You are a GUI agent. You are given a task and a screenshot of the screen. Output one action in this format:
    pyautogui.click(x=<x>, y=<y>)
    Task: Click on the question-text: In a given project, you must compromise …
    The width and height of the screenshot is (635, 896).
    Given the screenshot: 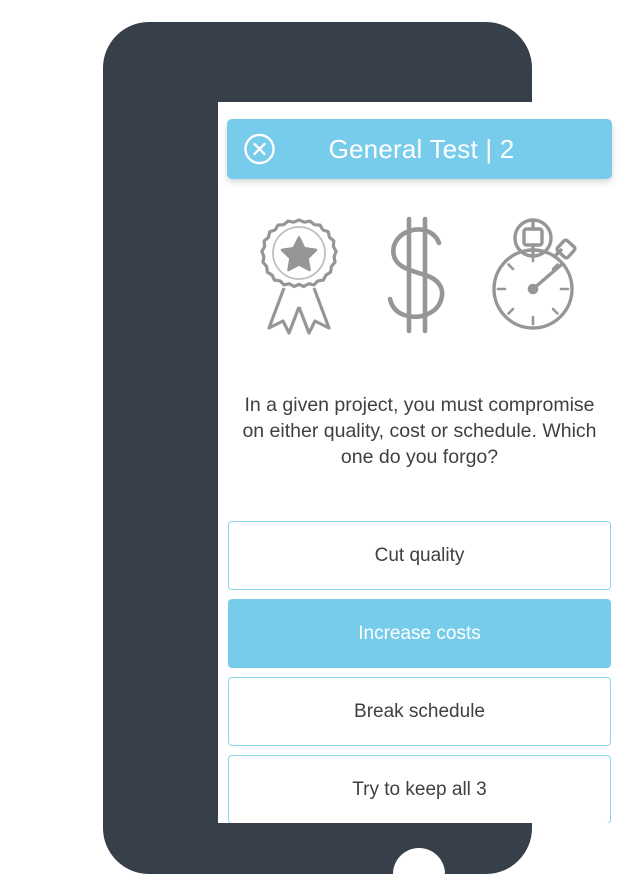 What is the action you would take?
    pyautogui.click(x=419, y=431)
    